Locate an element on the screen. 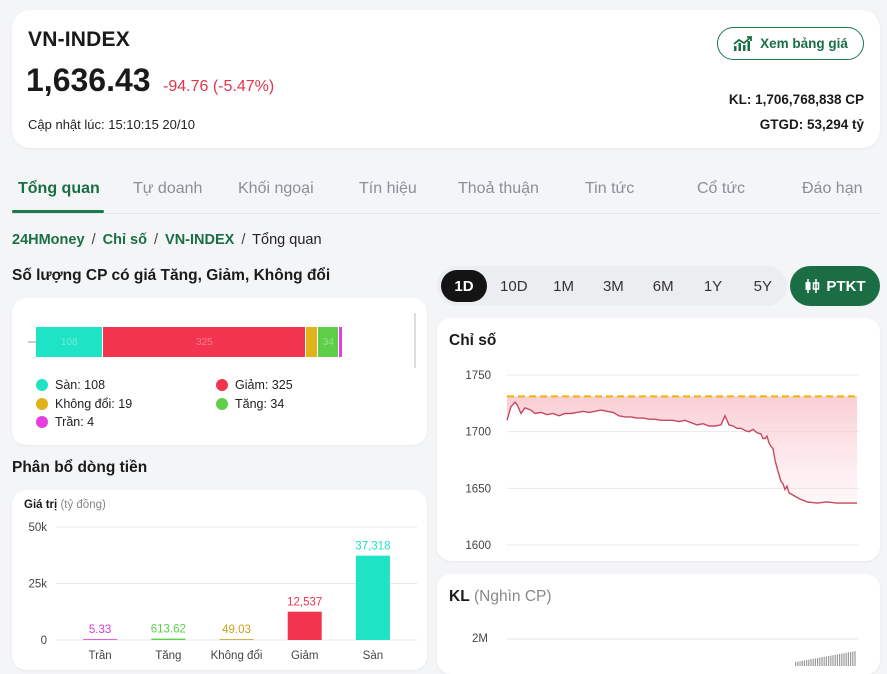 This screenshot has height=674, width=887. index-change: -94.76 (-5.47%) is located at coordinates (219, 86).